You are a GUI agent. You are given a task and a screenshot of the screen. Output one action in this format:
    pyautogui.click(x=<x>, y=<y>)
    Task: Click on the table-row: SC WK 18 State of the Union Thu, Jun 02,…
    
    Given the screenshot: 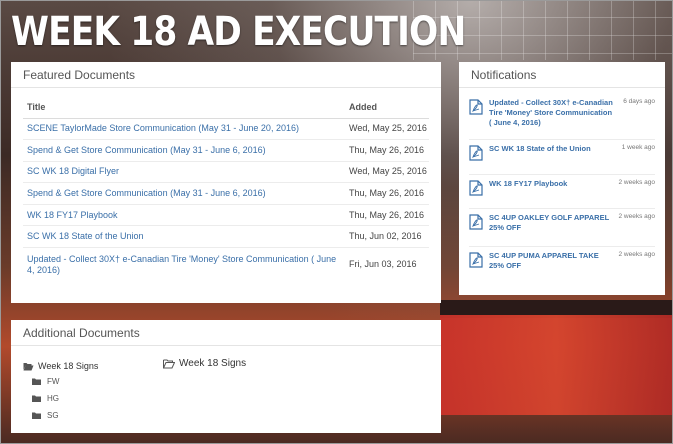 What is the action you would take?
    pyautogui.click(x=226, y=237)
    